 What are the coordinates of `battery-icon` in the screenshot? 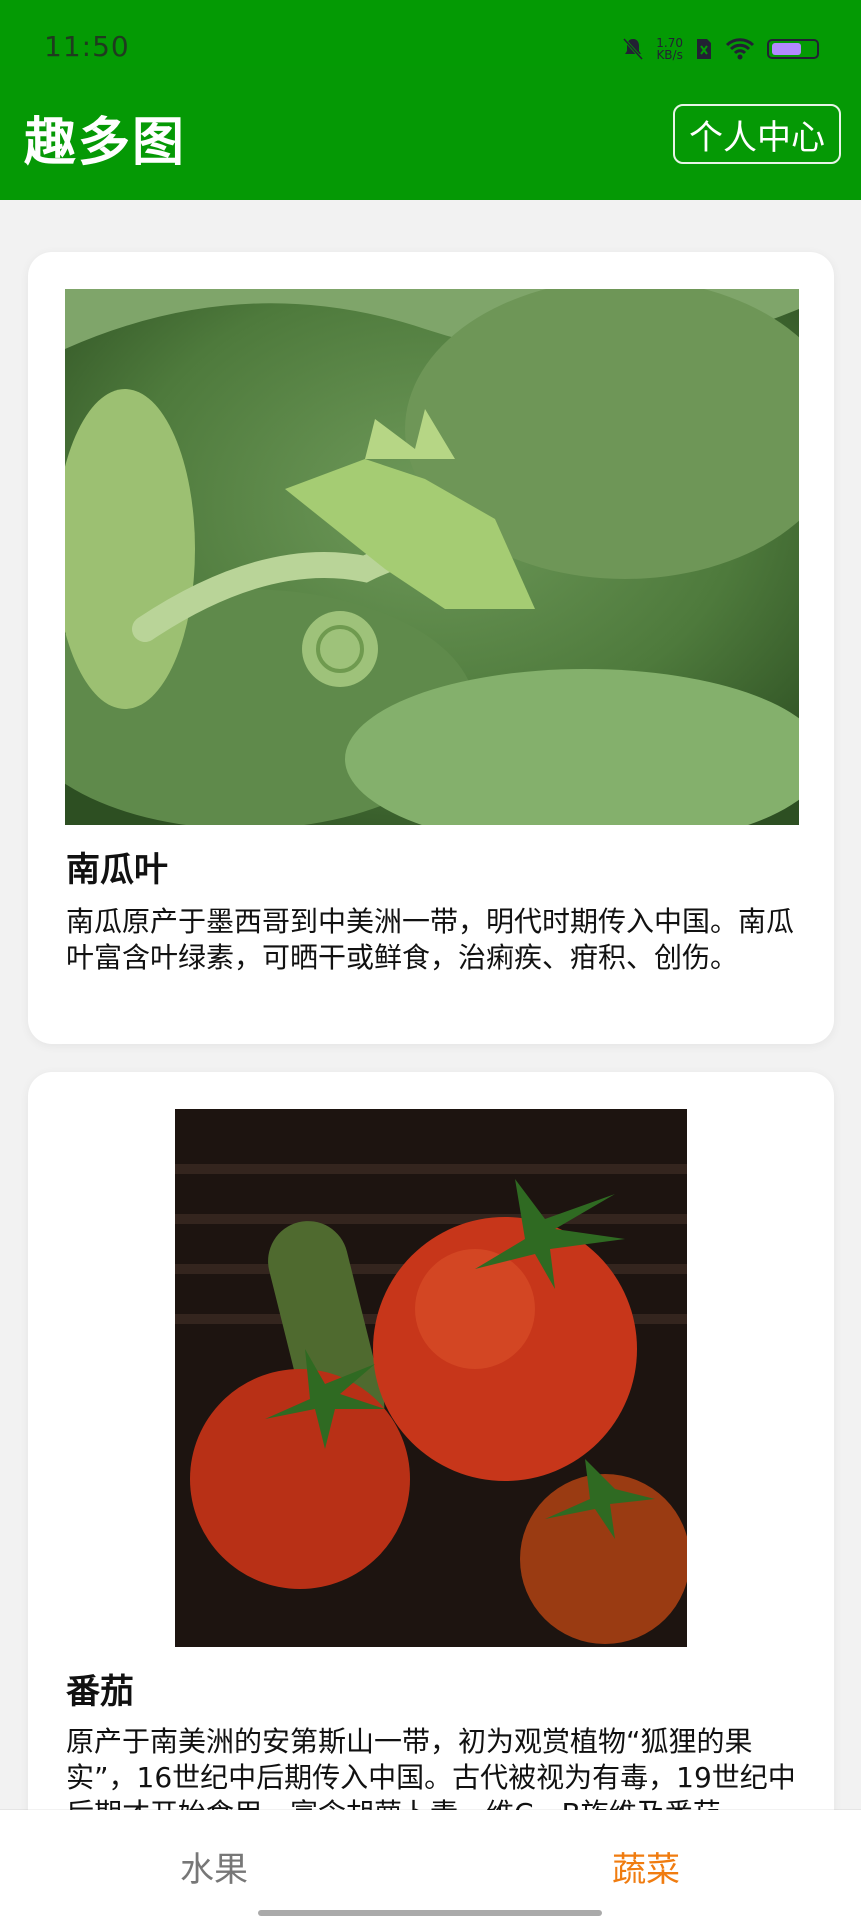 It's located at (793, 49).